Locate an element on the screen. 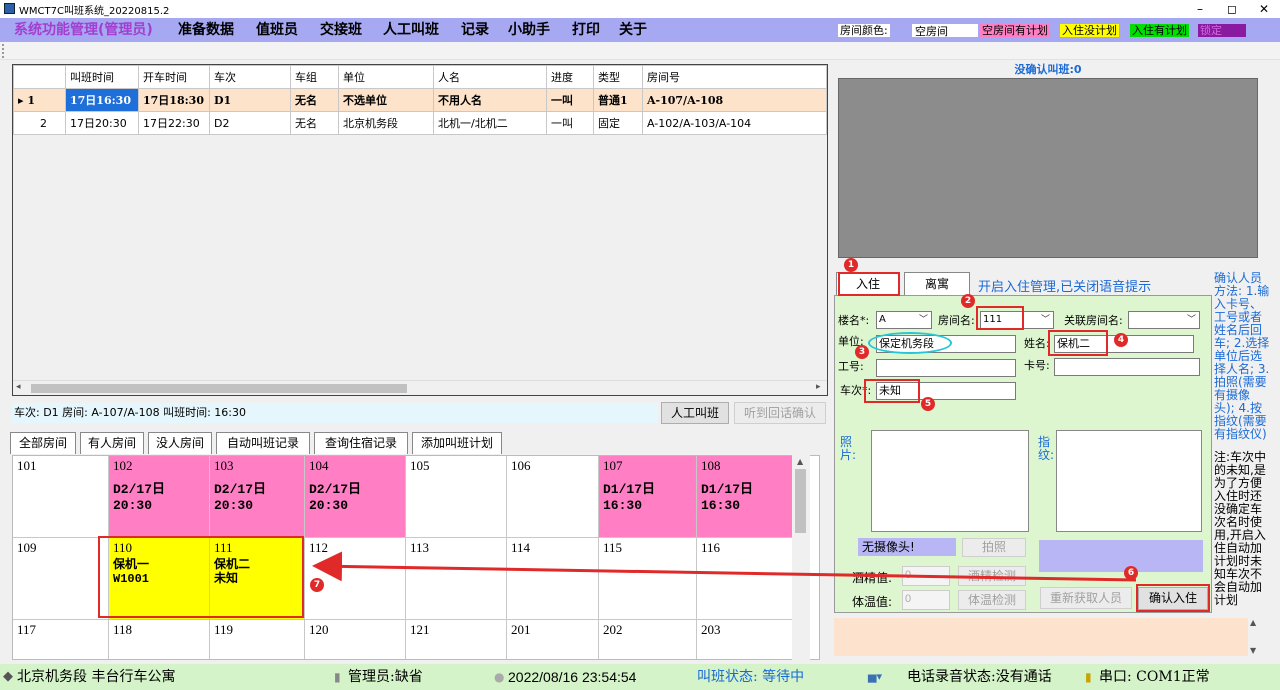 This screenshot has height=690, width=1280. annotation-badge: 2 is located at coordinates (968, 301).